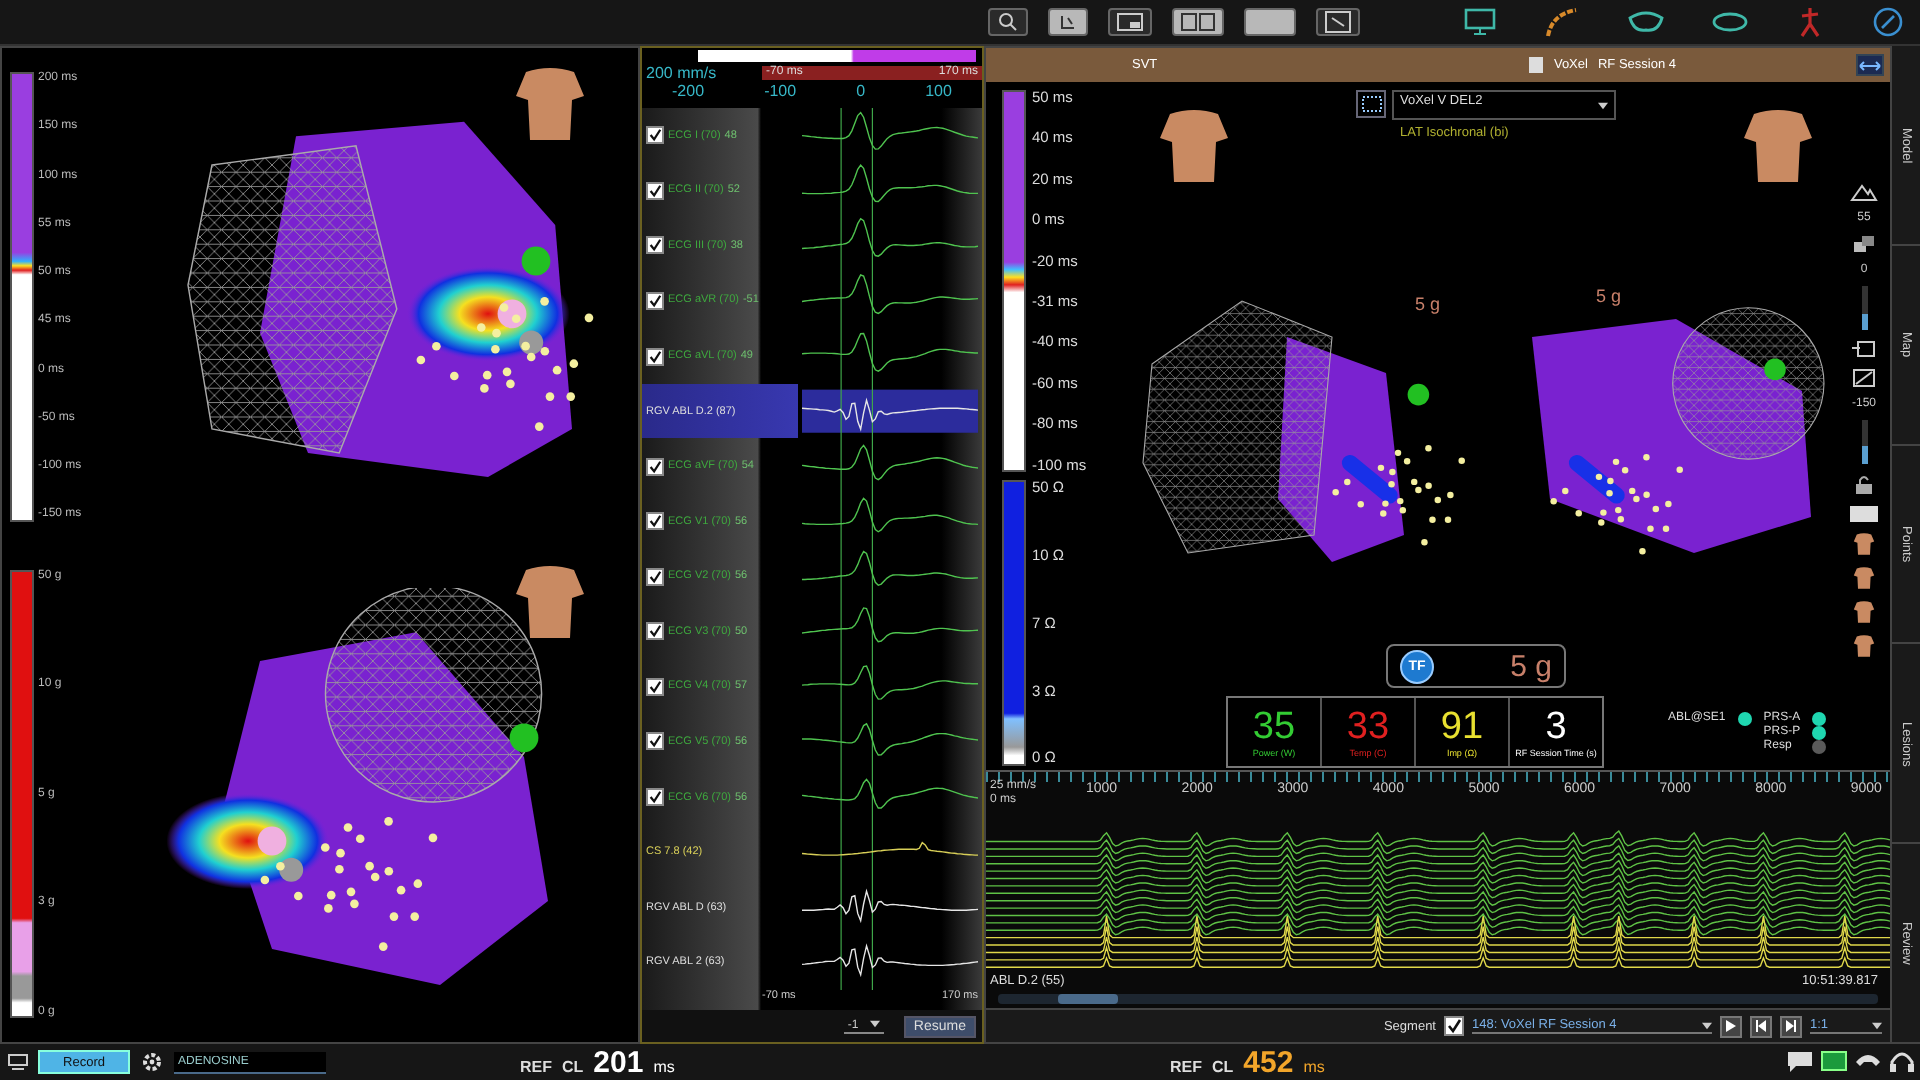 This screenshot has width=1920, height=1080. I want to click on metric-value: 33, so click(1368, 727).